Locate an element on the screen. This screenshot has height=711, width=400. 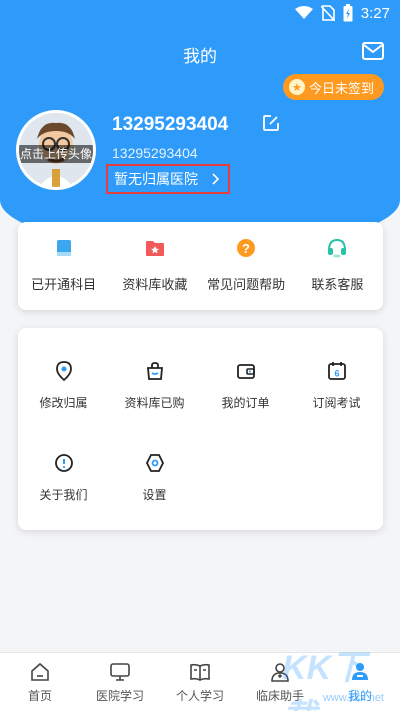
service-purchased: 资料库已购 is located at coordinates (154, 385).